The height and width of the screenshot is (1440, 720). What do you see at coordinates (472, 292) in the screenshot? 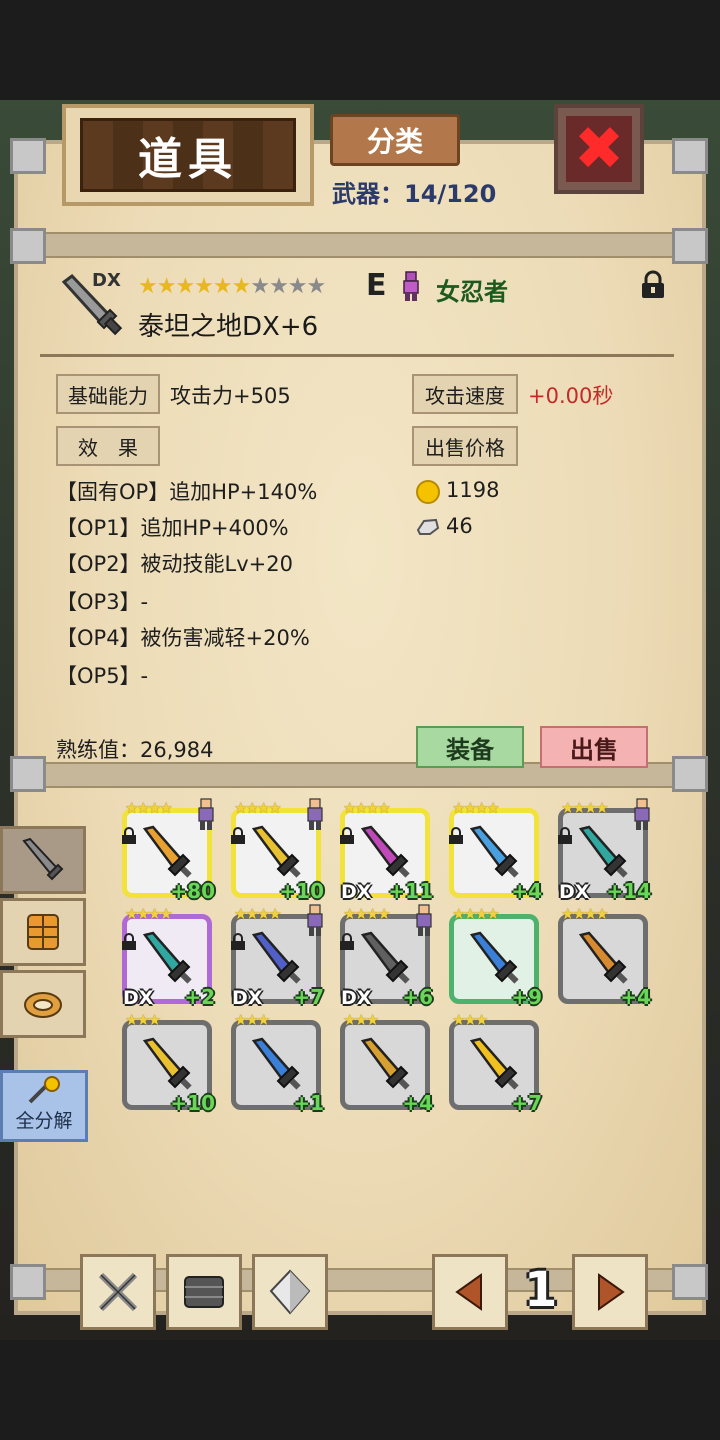
I see `class-name: 女忍者` at bounding box center [472, 292].